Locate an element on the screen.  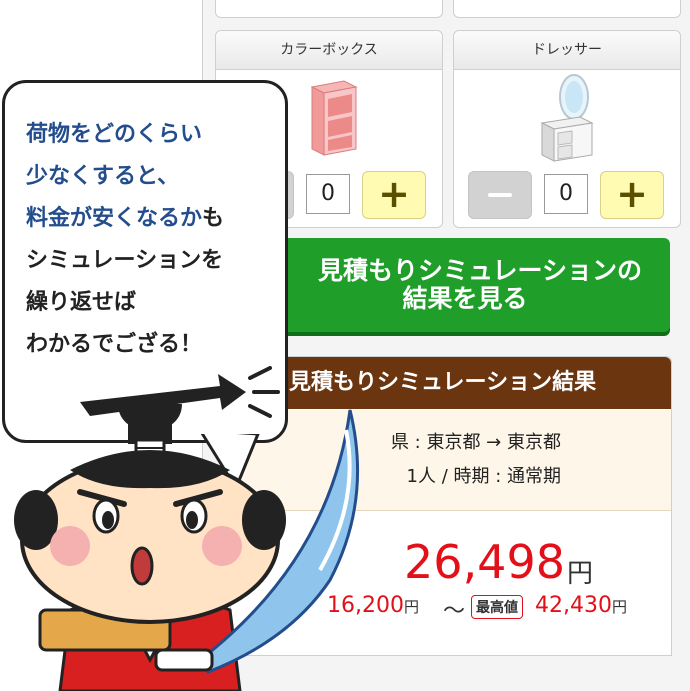
bubble-line: シミュレーションを is located at coordinates (125, 260).